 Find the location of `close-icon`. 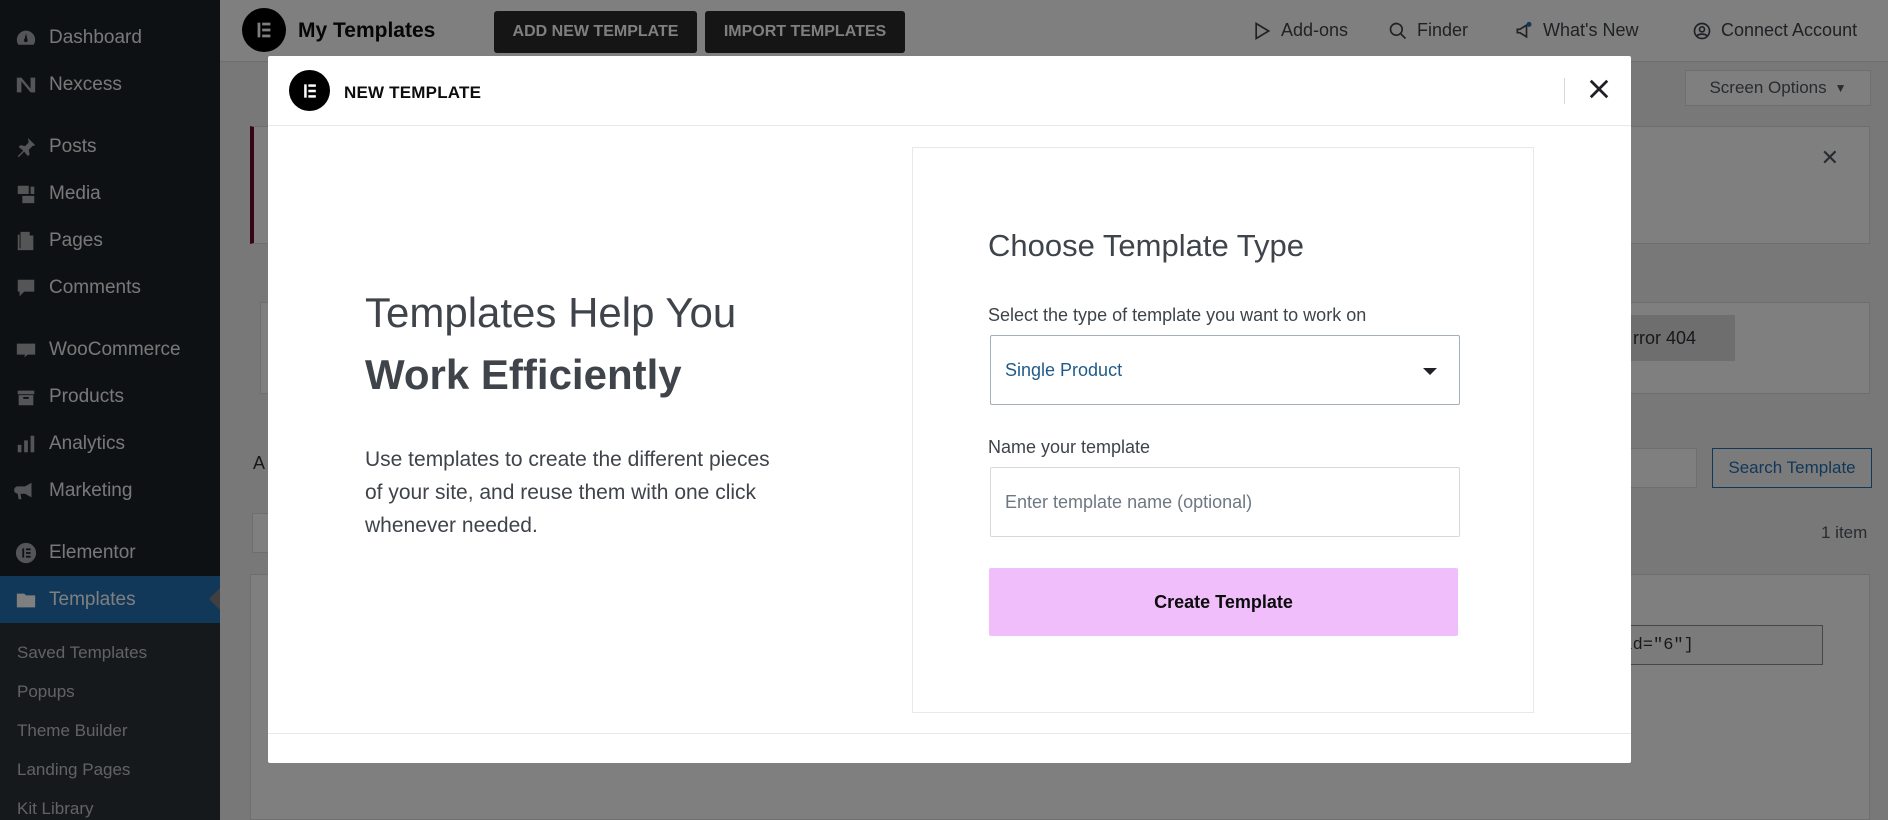

close-icon is located at coordinates (1599, 89).